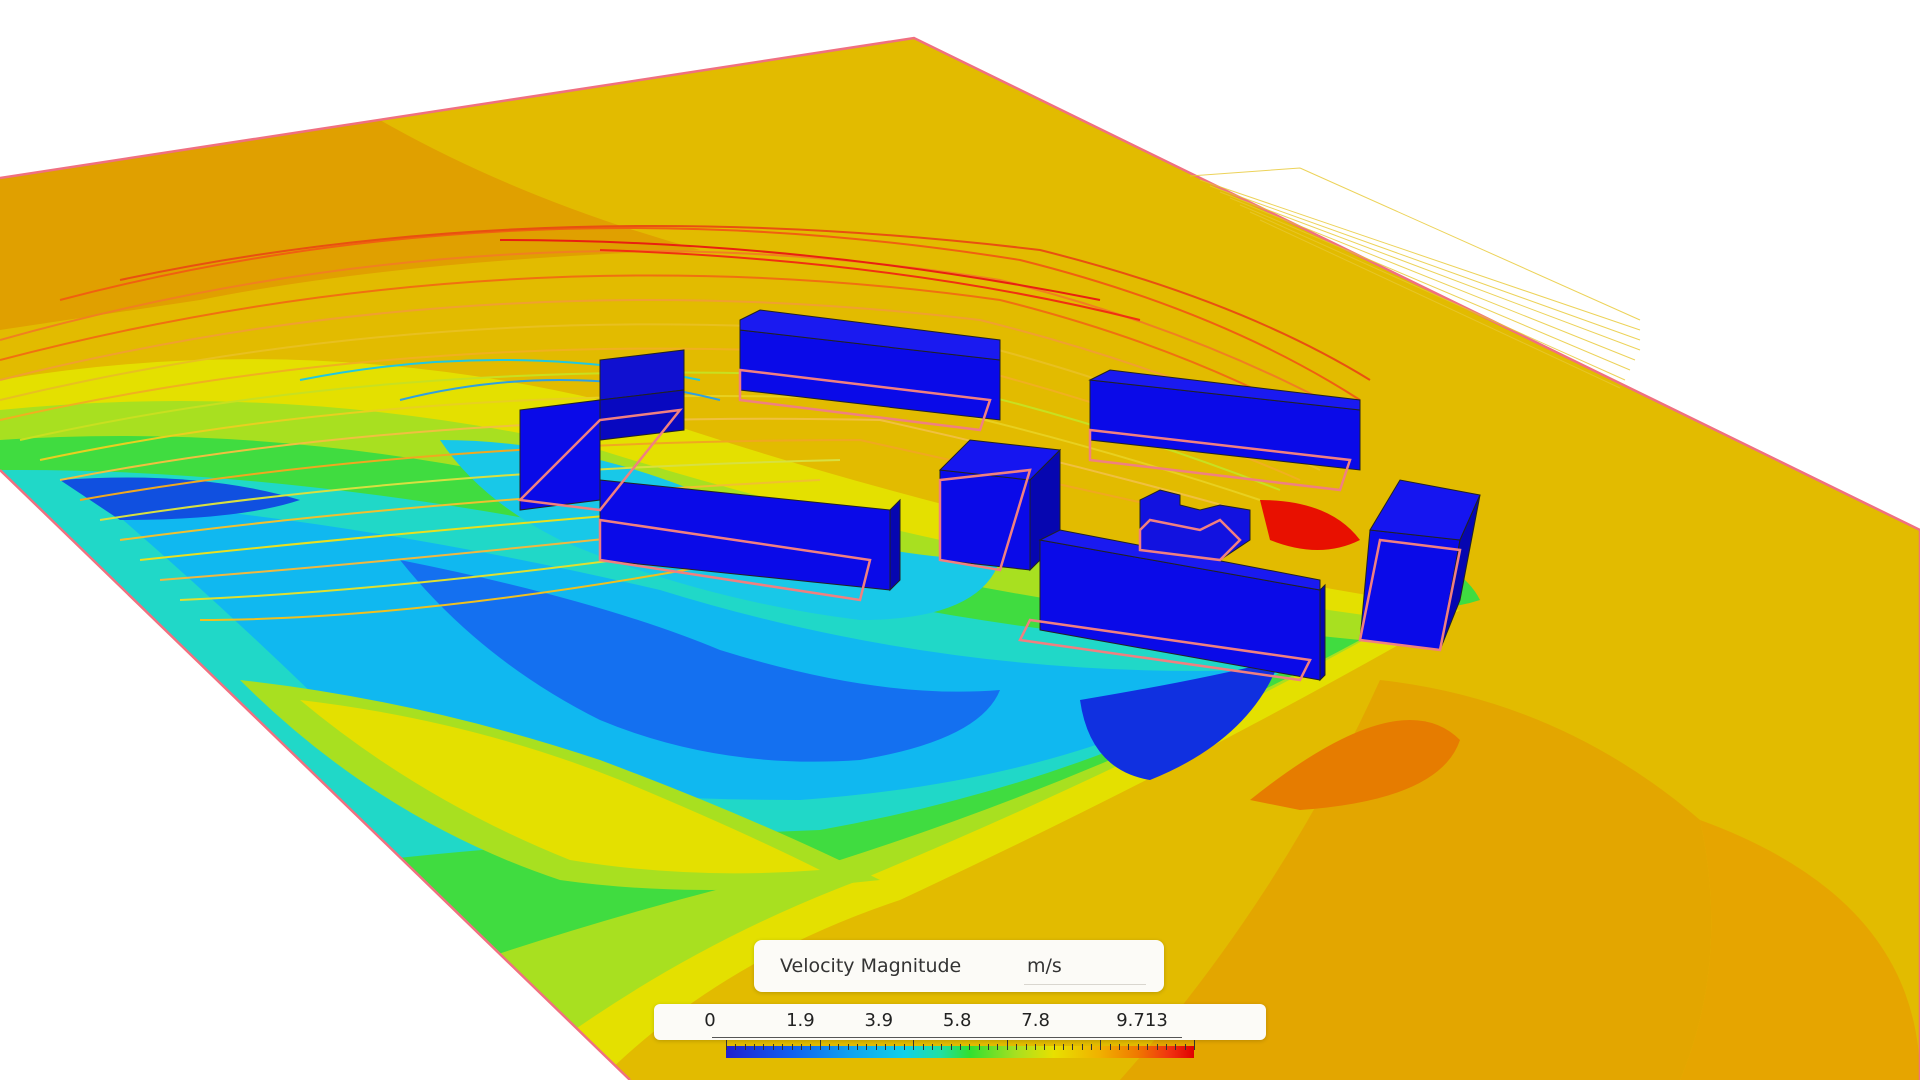 The width and height of the screenshot is (1920, 1080). I want to click on legend-title: Velocity Magnitude, so click(871, 966).